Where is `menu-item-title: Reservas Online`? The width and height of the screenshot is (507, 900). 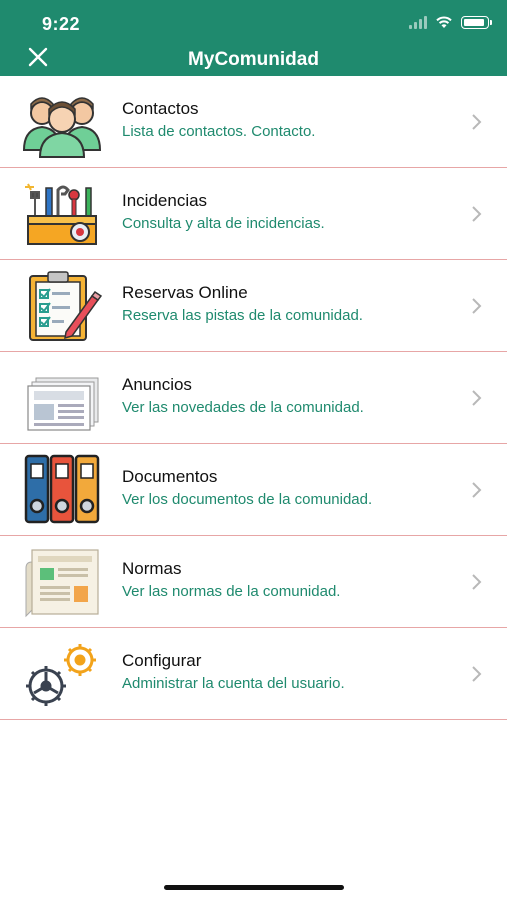 menu-item-title: Reservas Online is located at coordinates (185, 292).